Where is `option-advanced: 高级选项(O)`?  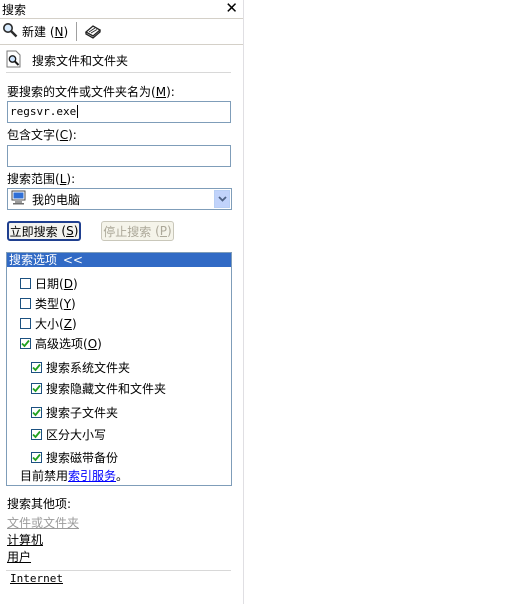
option-advanced: 高级选项(O) is located at coordinates (61, 343).